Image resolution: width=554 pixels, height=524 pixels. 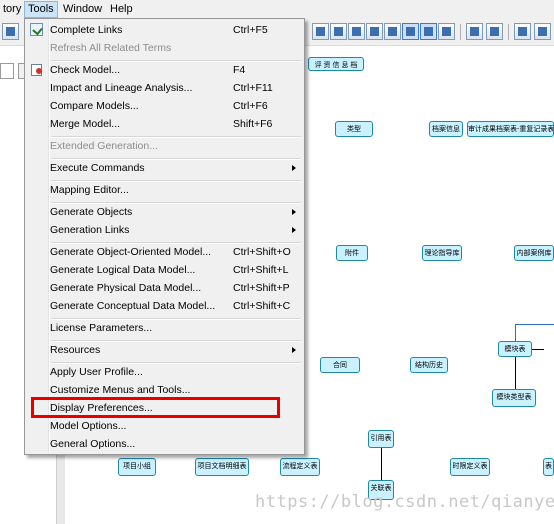 I want to click on entity-box: 项目文档明细表, so click(x=222, y=467).